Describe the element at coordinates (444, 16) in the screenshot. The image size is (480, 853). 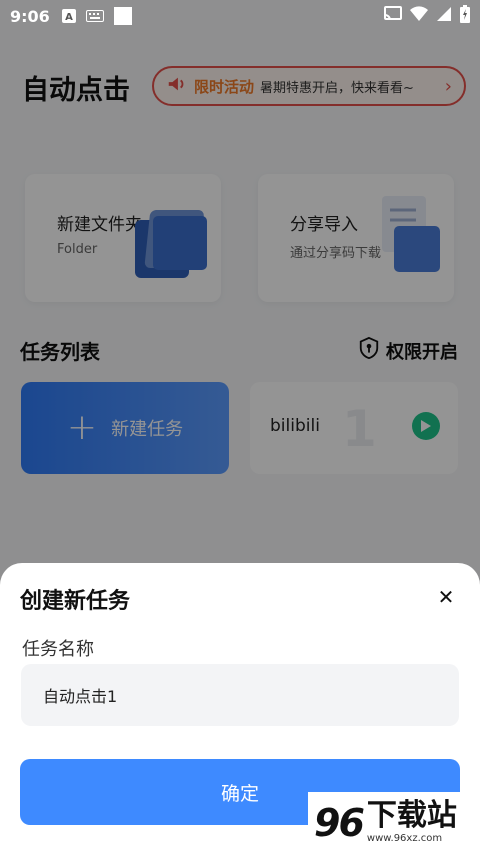
I see `signal-icon` at that location.